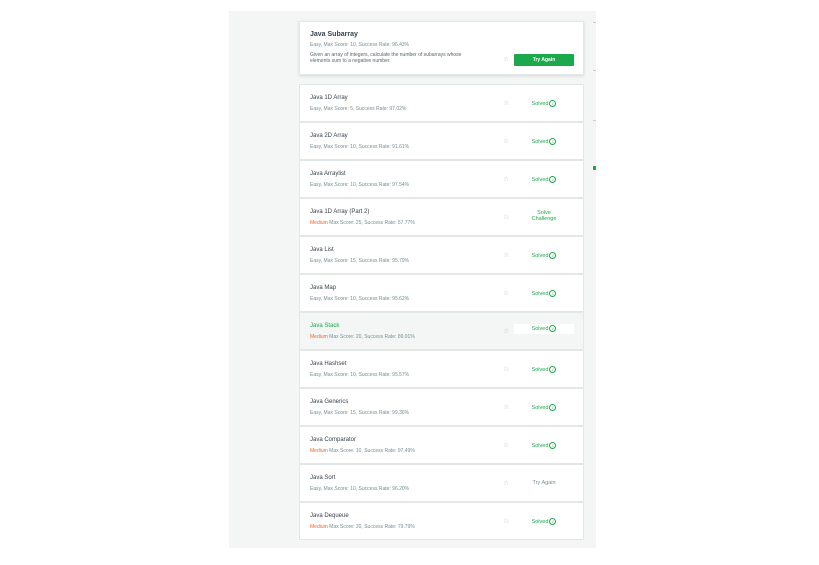 The height and width of the screenshot is (565, 819). Describe the element at coordinates (544, 60) in the screenshot. I see `try-again-button: Try Again` at that location.